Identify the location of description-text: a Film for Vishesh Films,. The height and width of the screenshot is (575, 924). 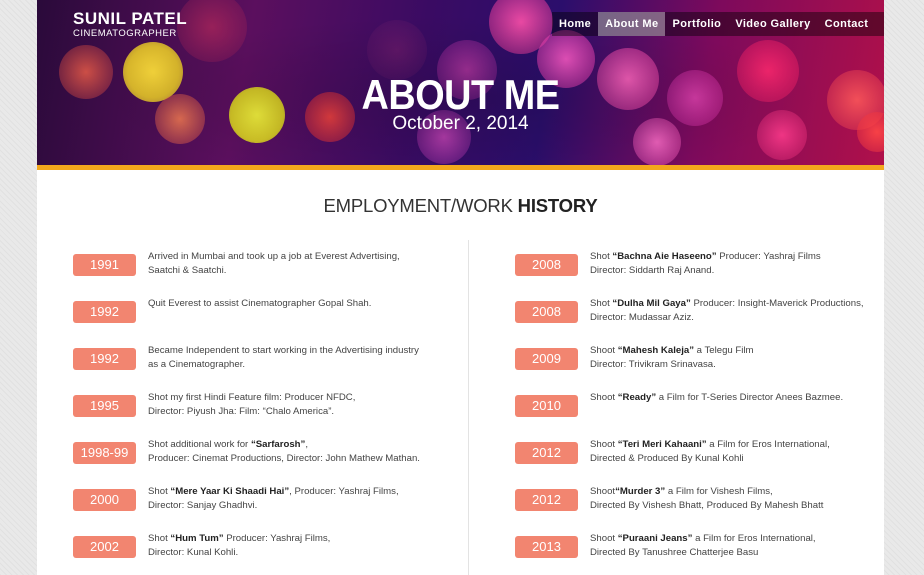
(719, 491).